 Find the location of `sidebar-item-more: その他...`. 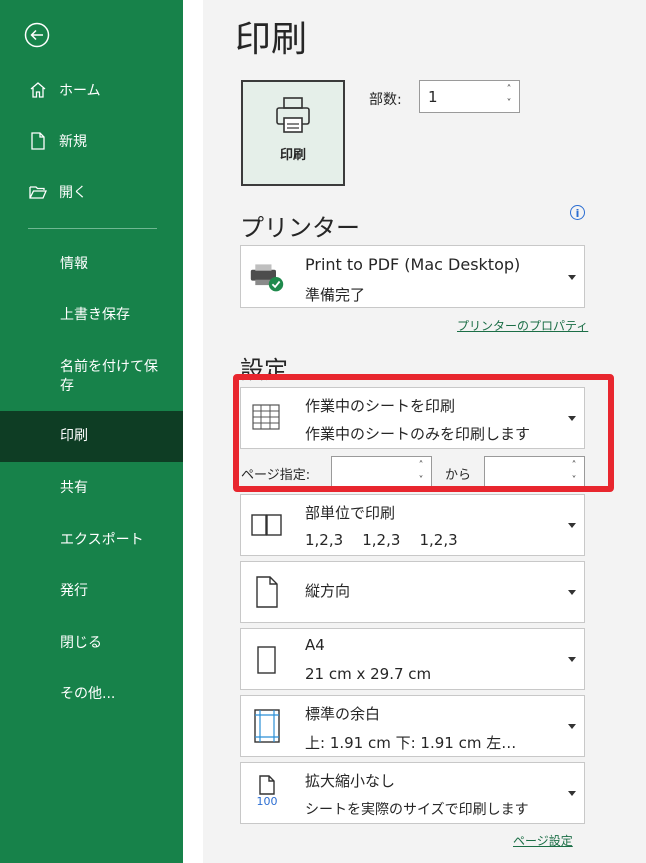

sidebar-item-more: その他... is located at coordinates (91, 694).